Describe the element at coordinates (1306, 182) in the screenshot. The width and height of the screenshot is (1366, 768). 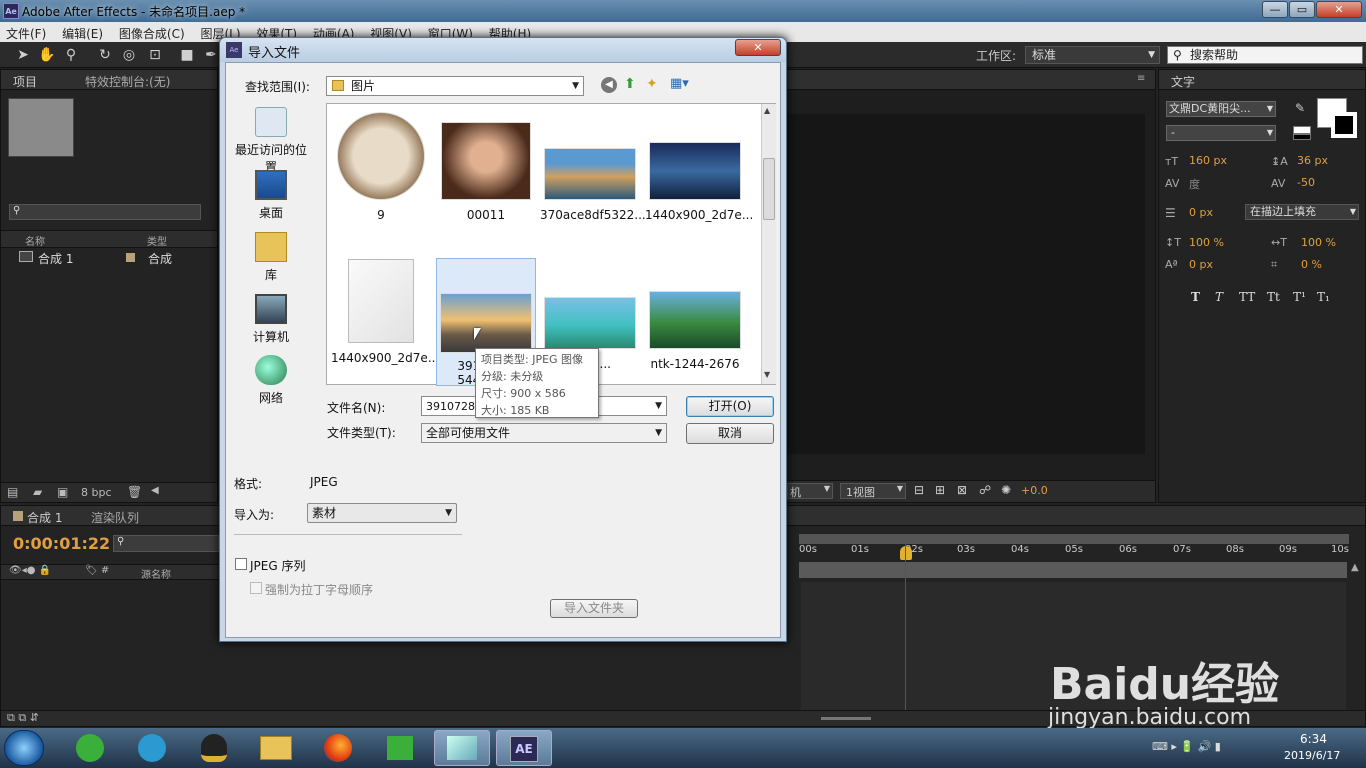
I see `tracking-value: -50` at that location.